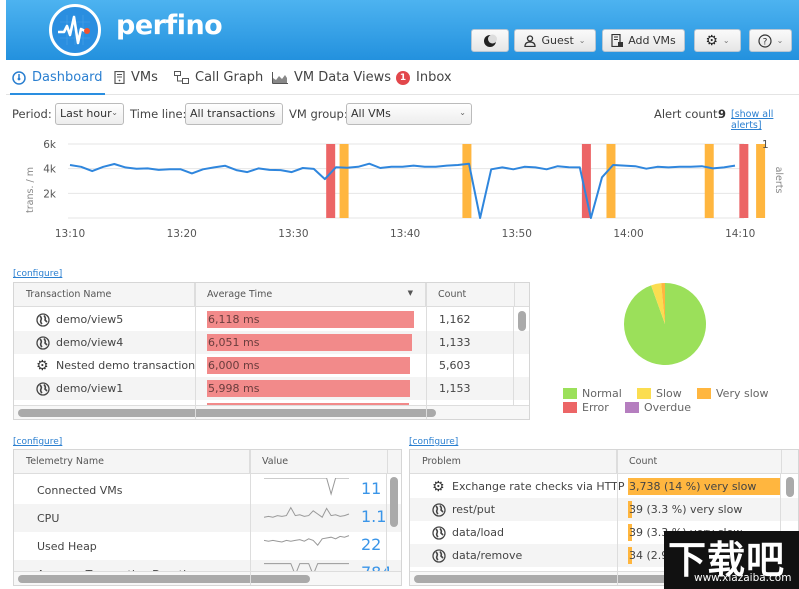  I want to click on tab-inbox: 1 Inbox, so click(424, 77).